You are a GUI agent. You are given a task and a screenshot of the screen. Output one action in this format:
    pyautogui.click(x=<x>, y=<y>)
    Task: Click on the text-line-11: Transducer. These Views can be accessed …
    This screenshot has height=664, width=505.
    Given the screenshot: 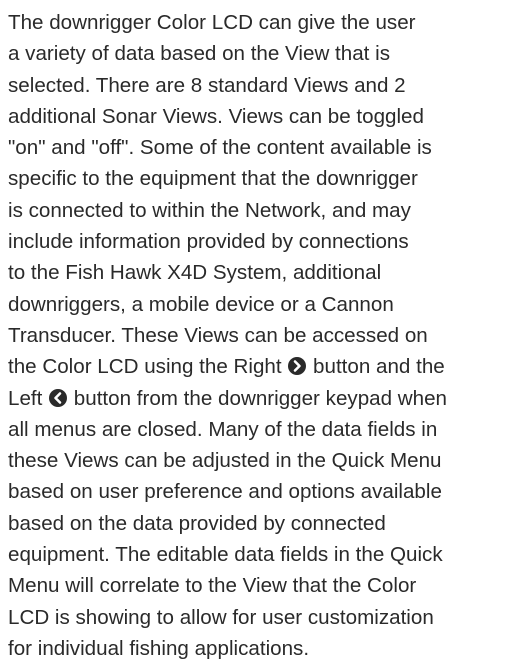 What is the action you would take?
    pyautogui.click(x=218, y=335)
    